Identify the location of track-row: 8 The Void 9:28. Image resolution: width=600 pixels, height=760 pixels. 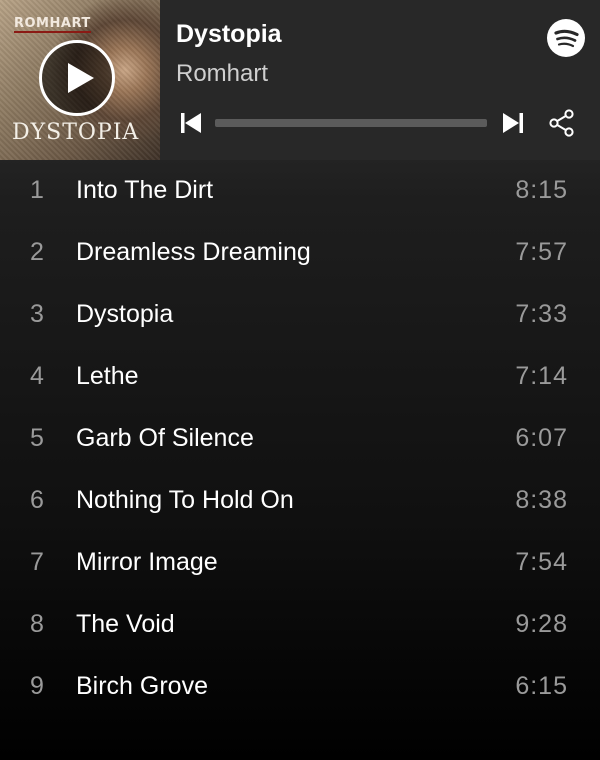
(300, 625).